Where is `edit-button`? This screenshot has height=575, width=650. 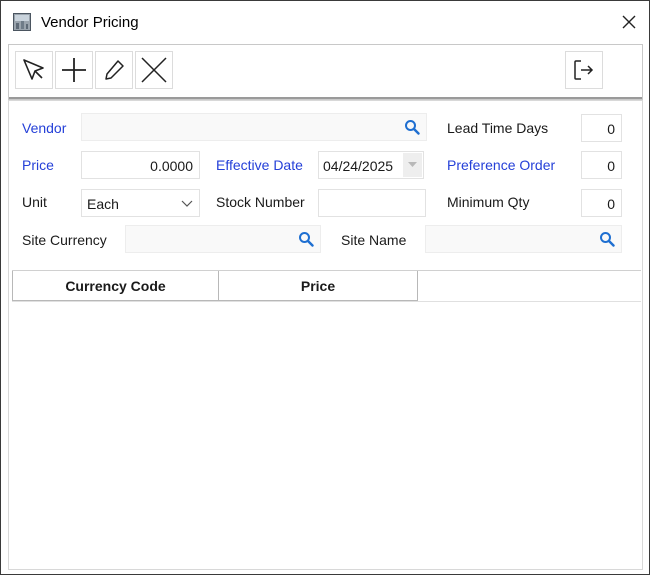
edit-button is located at coordinates (114, 70).